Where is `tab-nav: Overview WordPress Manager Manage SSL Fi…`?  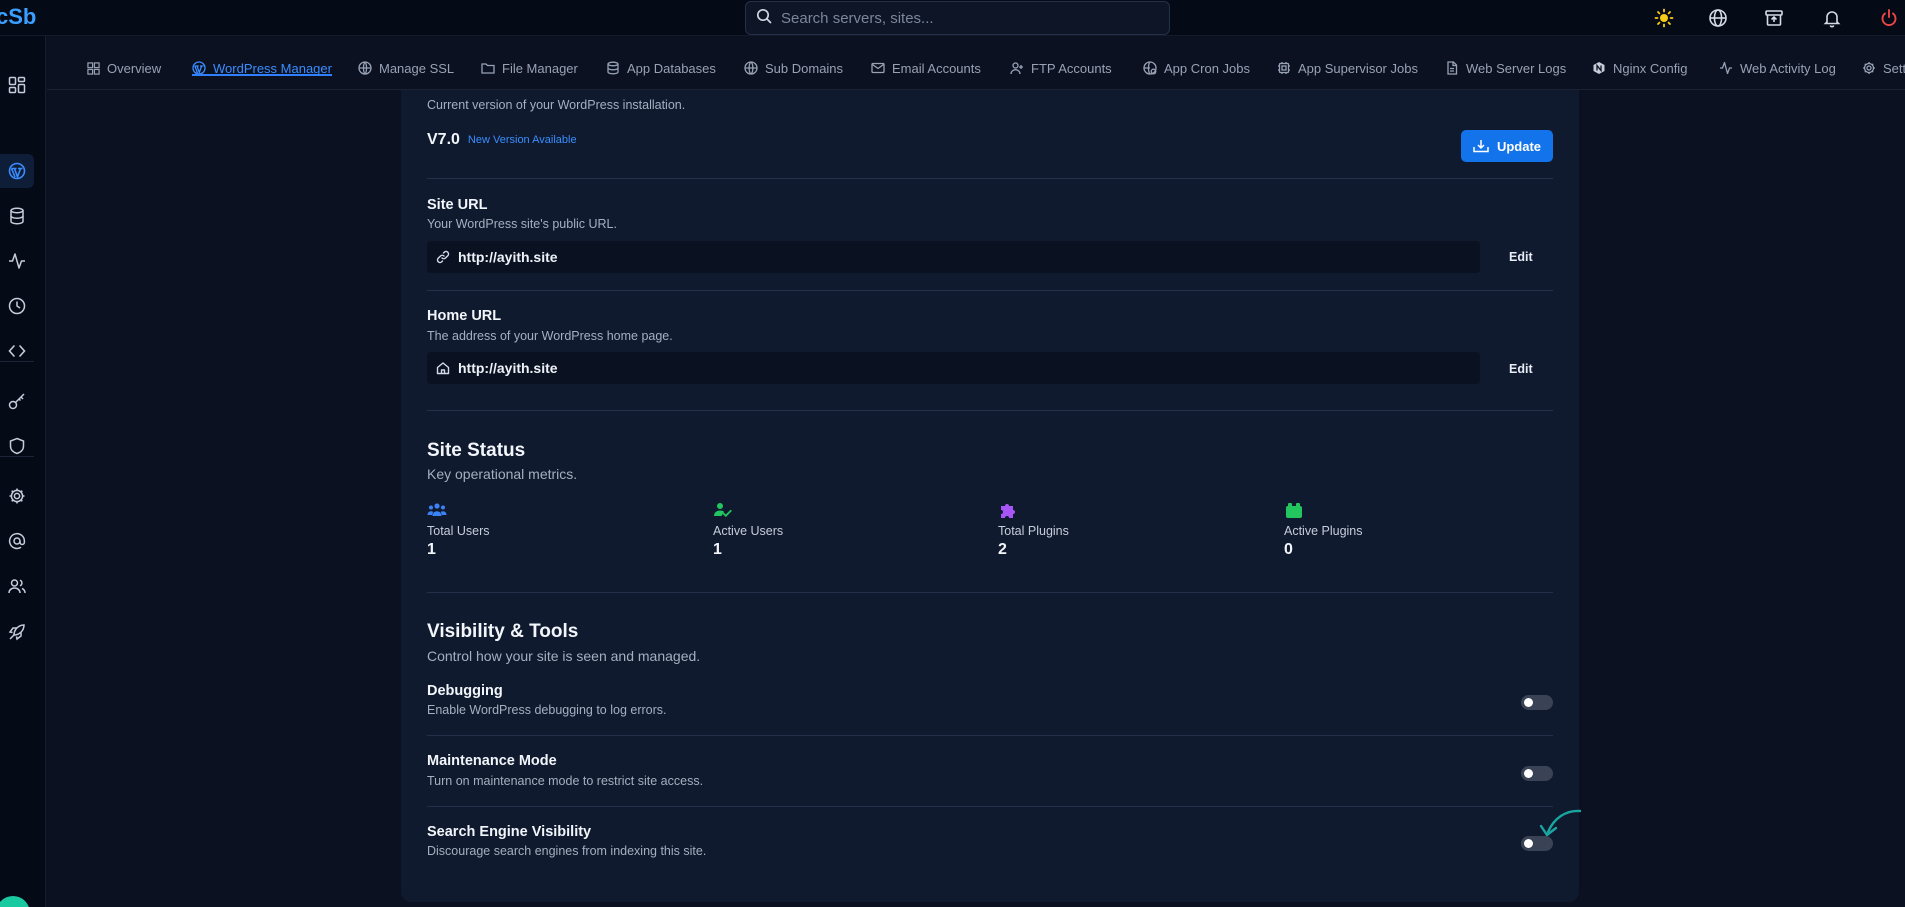 tab-nav: Overview WordPress Manager Manage SSL Fi… is located at coordinates (976, 68).